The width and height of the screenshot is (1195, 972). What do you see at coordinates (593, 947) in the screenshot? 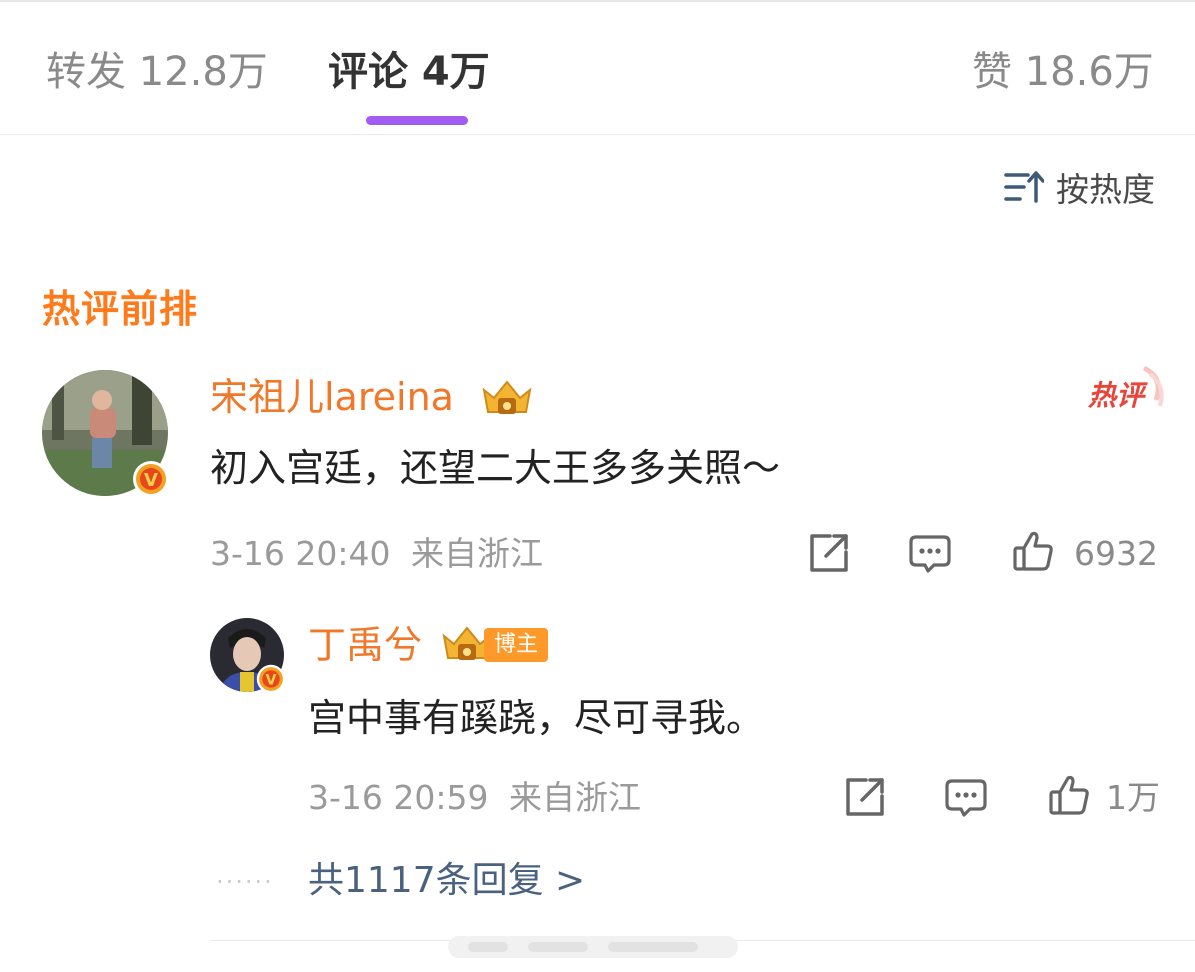
I see `blur-watermark` at bounding box center [593, 947].